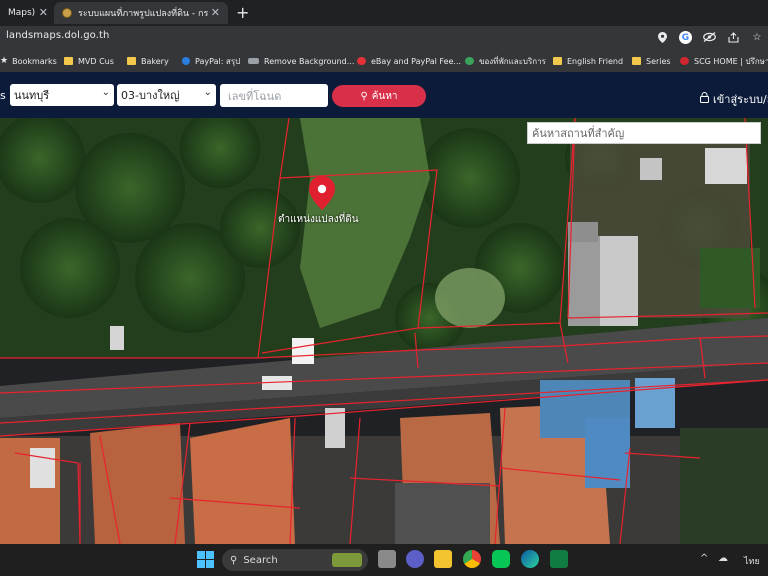 This screenshot has width=768, height=576. Describe the element at coordinates (67, 13) in the screenshot. I see `dol-favicon-icon` at that location.